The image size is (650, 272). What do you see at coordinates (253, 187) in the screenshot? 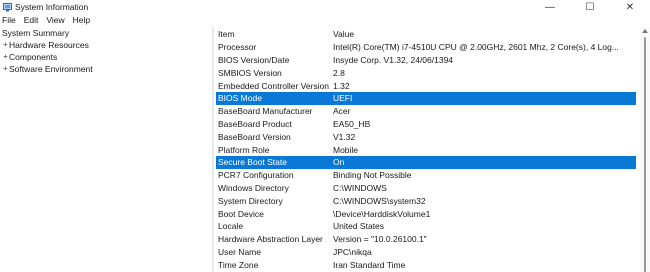
I see `row-item-cell: Windows Directory` at bounding box center [253, 187].